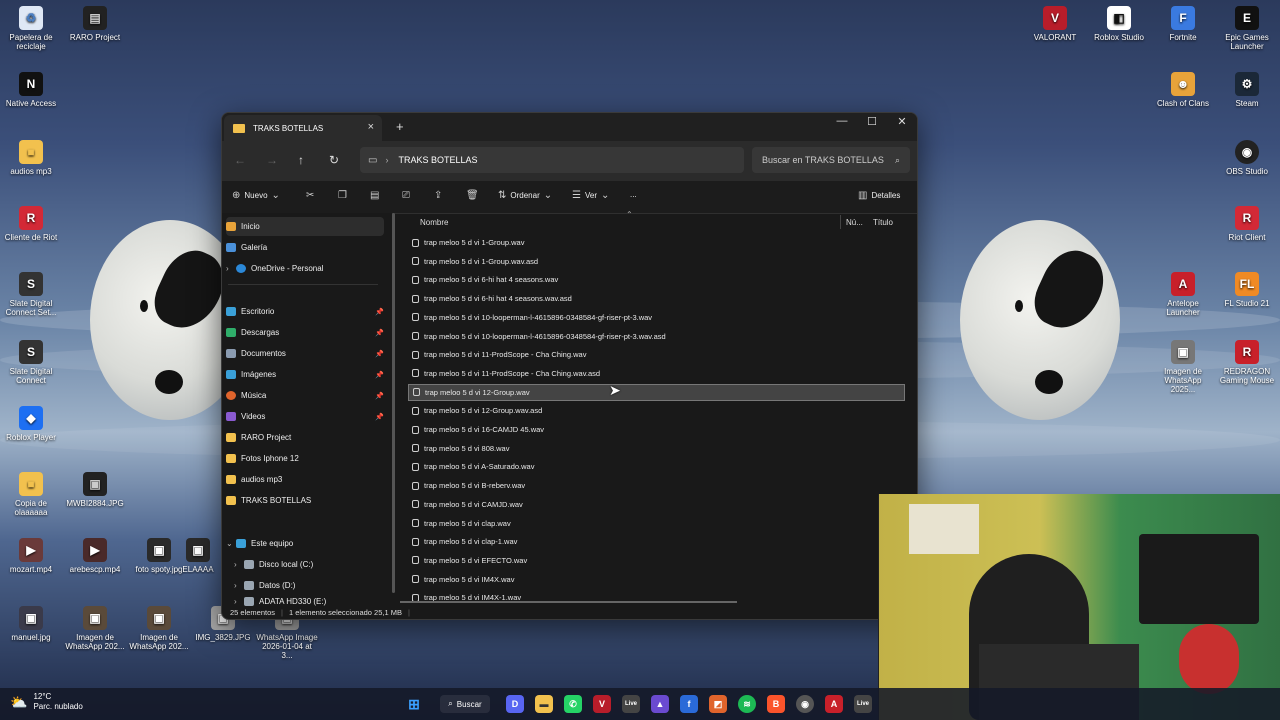  What do you see at coordinates (902, 121) in the screenshot?
I see `close-window-icon: ✕` at bounding box center [902, 121].